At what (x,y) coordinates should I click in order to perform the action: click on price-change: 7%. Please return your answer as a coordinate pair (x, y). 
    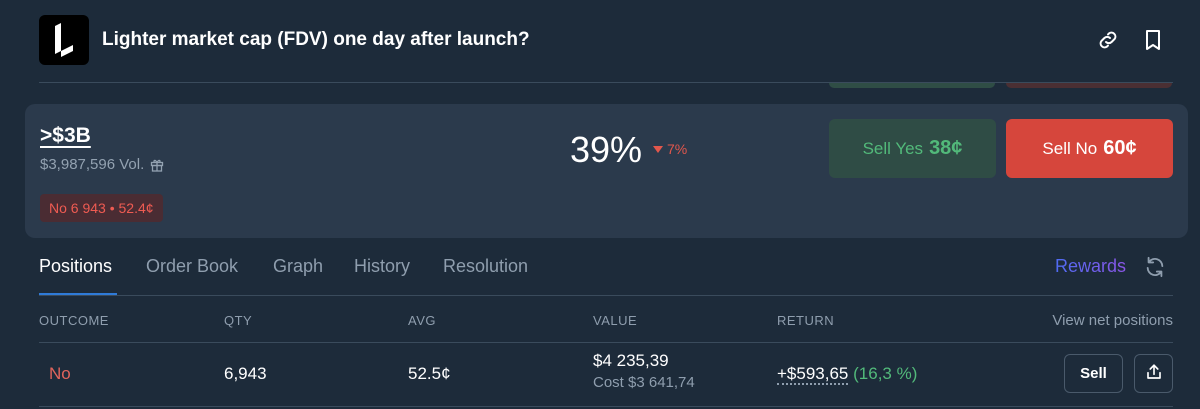
    Looking at the image, I should click on (670, 149).